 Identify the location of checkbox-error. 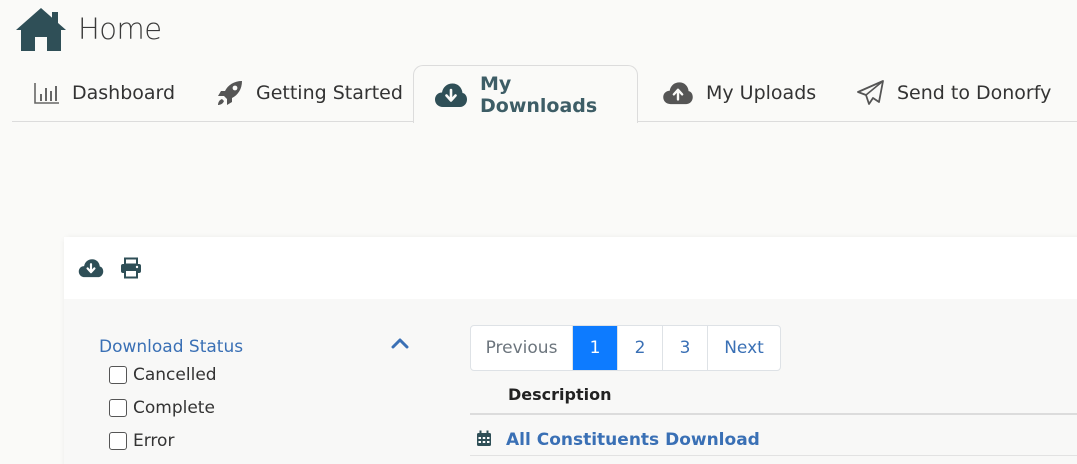
(118, 441).